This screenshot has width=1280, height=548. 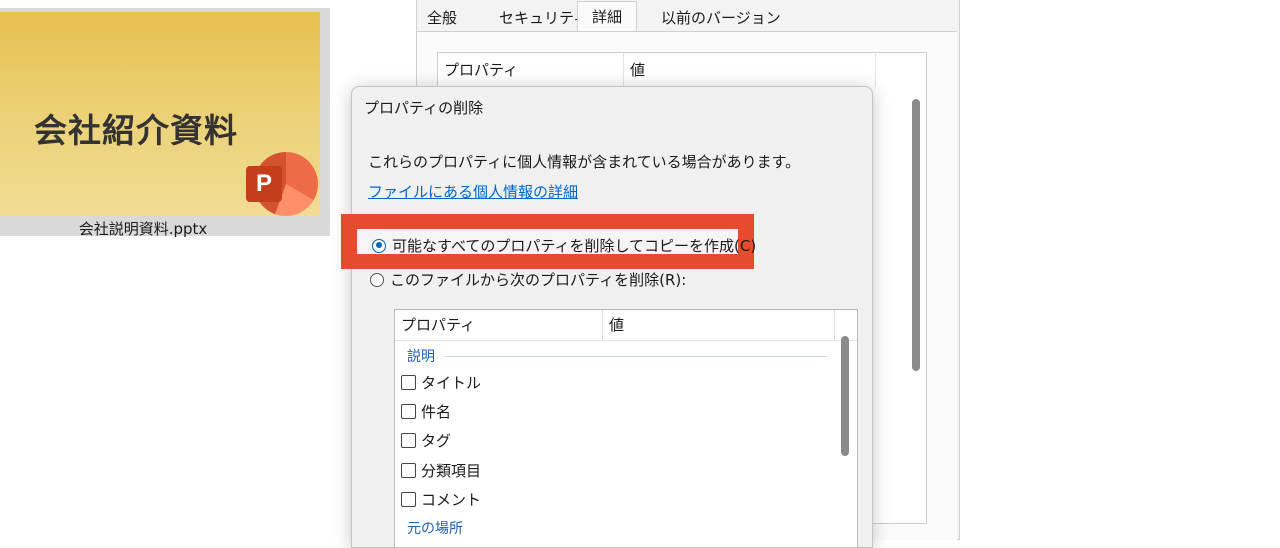 What do you see at coordinates (435, 529) in the screenshot?
I see `group-header-origin: 元の場所` at bounding box center [435, 529].